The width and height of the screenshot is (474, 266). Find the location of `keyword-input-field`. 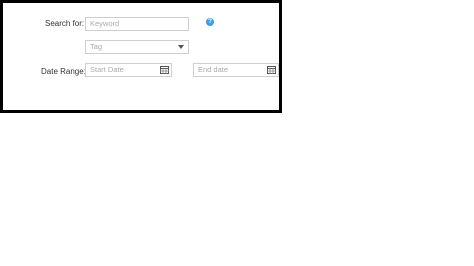

keyword-input-field is located at coordinates (137, 24).